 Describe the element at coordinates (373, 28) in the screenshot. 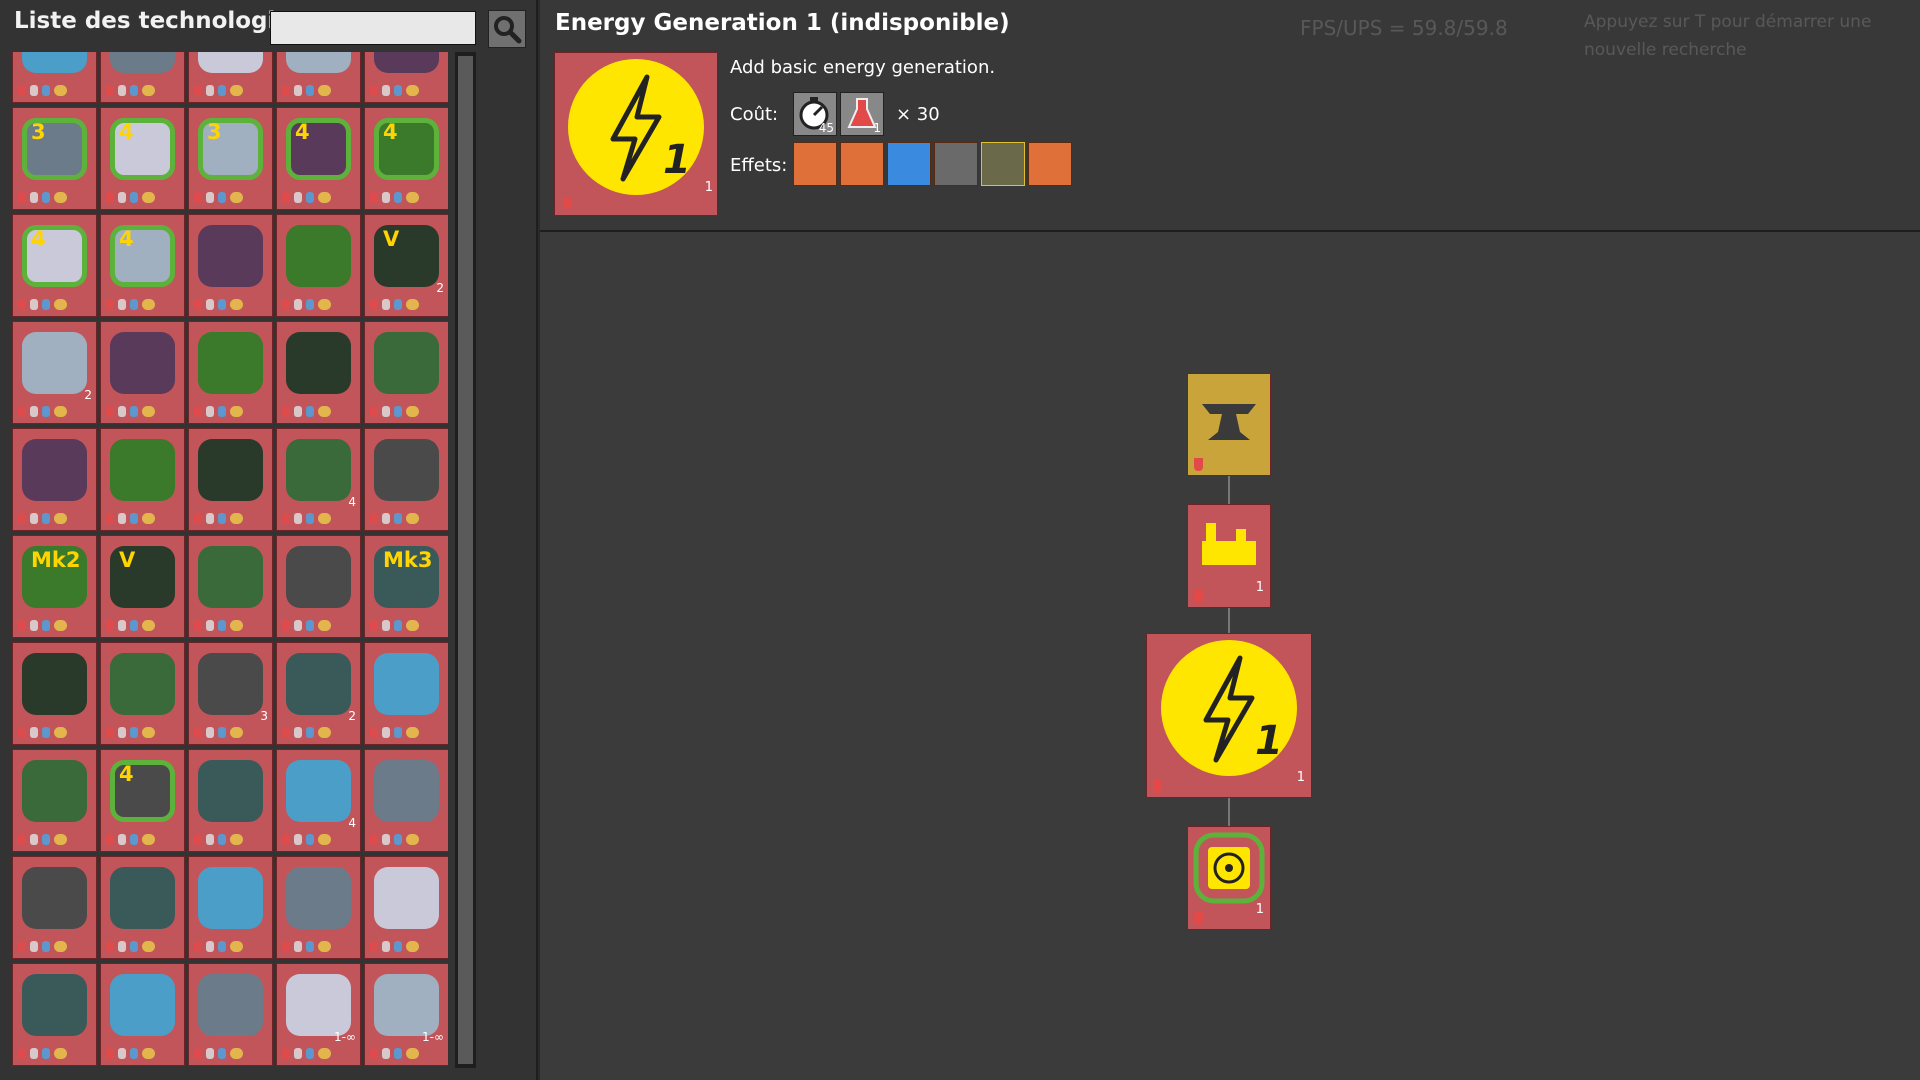

I see `search-input` at that location.